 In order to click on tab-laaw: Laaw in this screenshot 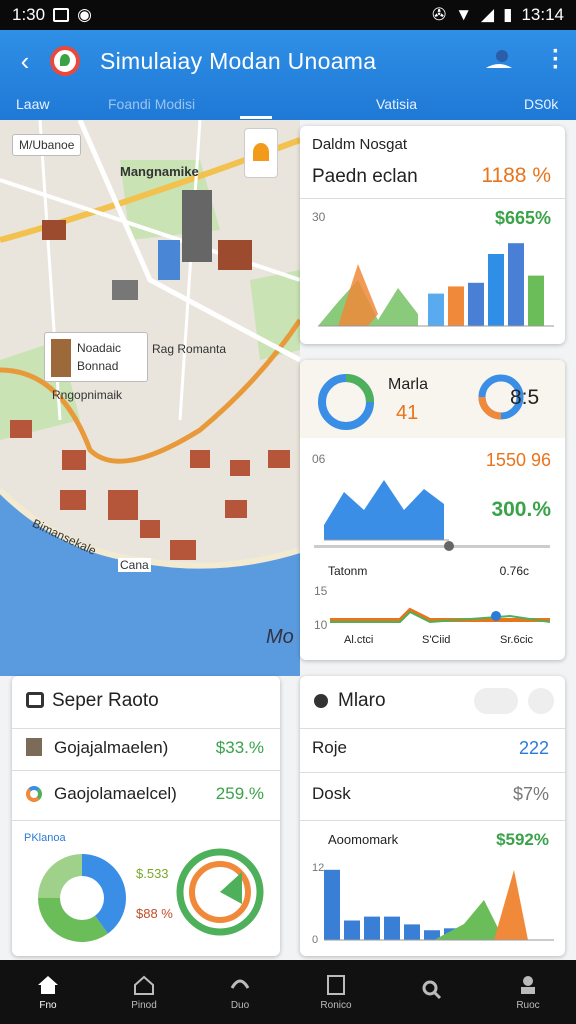, I will do `click(32, 104)`.